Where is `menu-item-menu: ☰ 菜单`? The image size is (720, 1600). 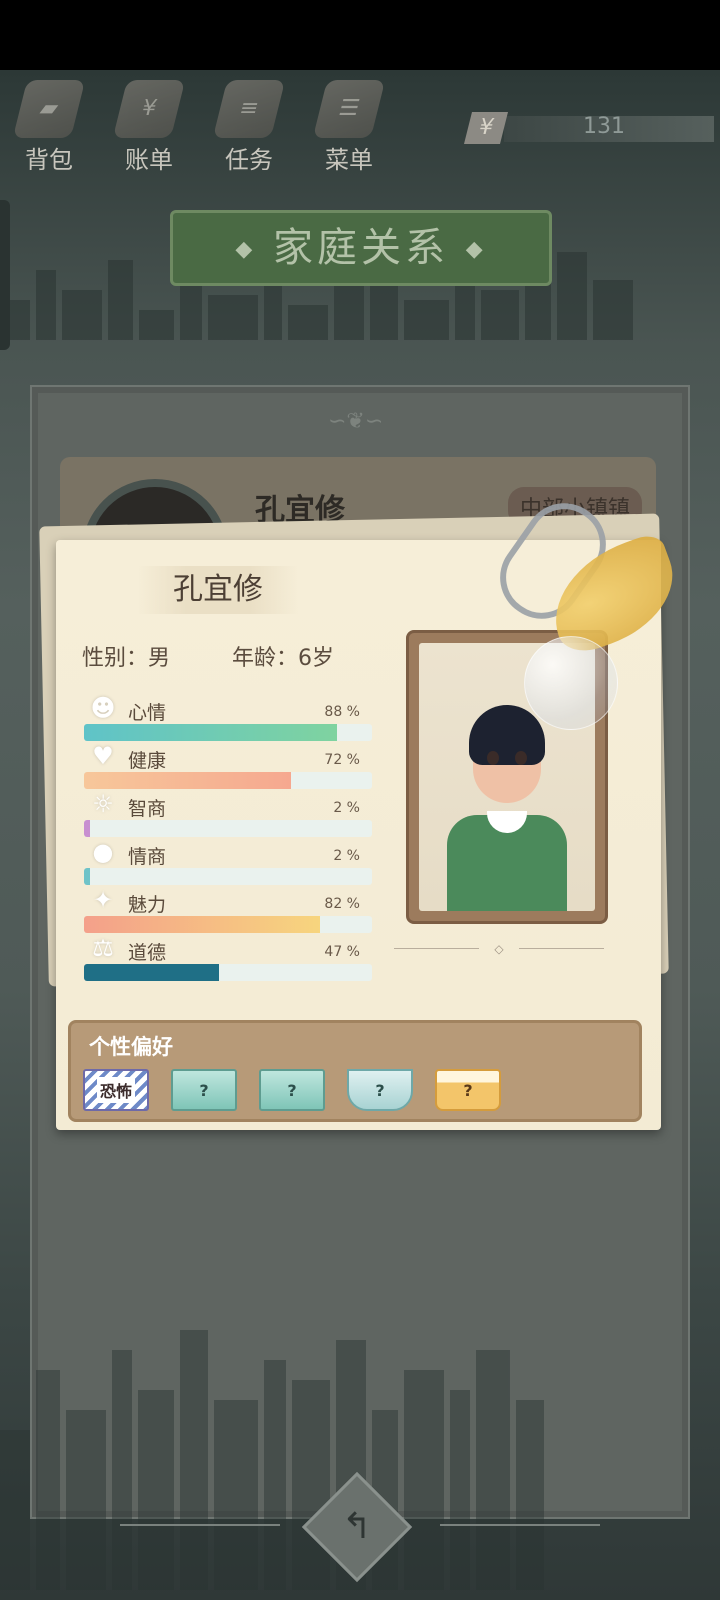 menu-item-menu: ☰ 菜单 is located at coordinates (349, 127).